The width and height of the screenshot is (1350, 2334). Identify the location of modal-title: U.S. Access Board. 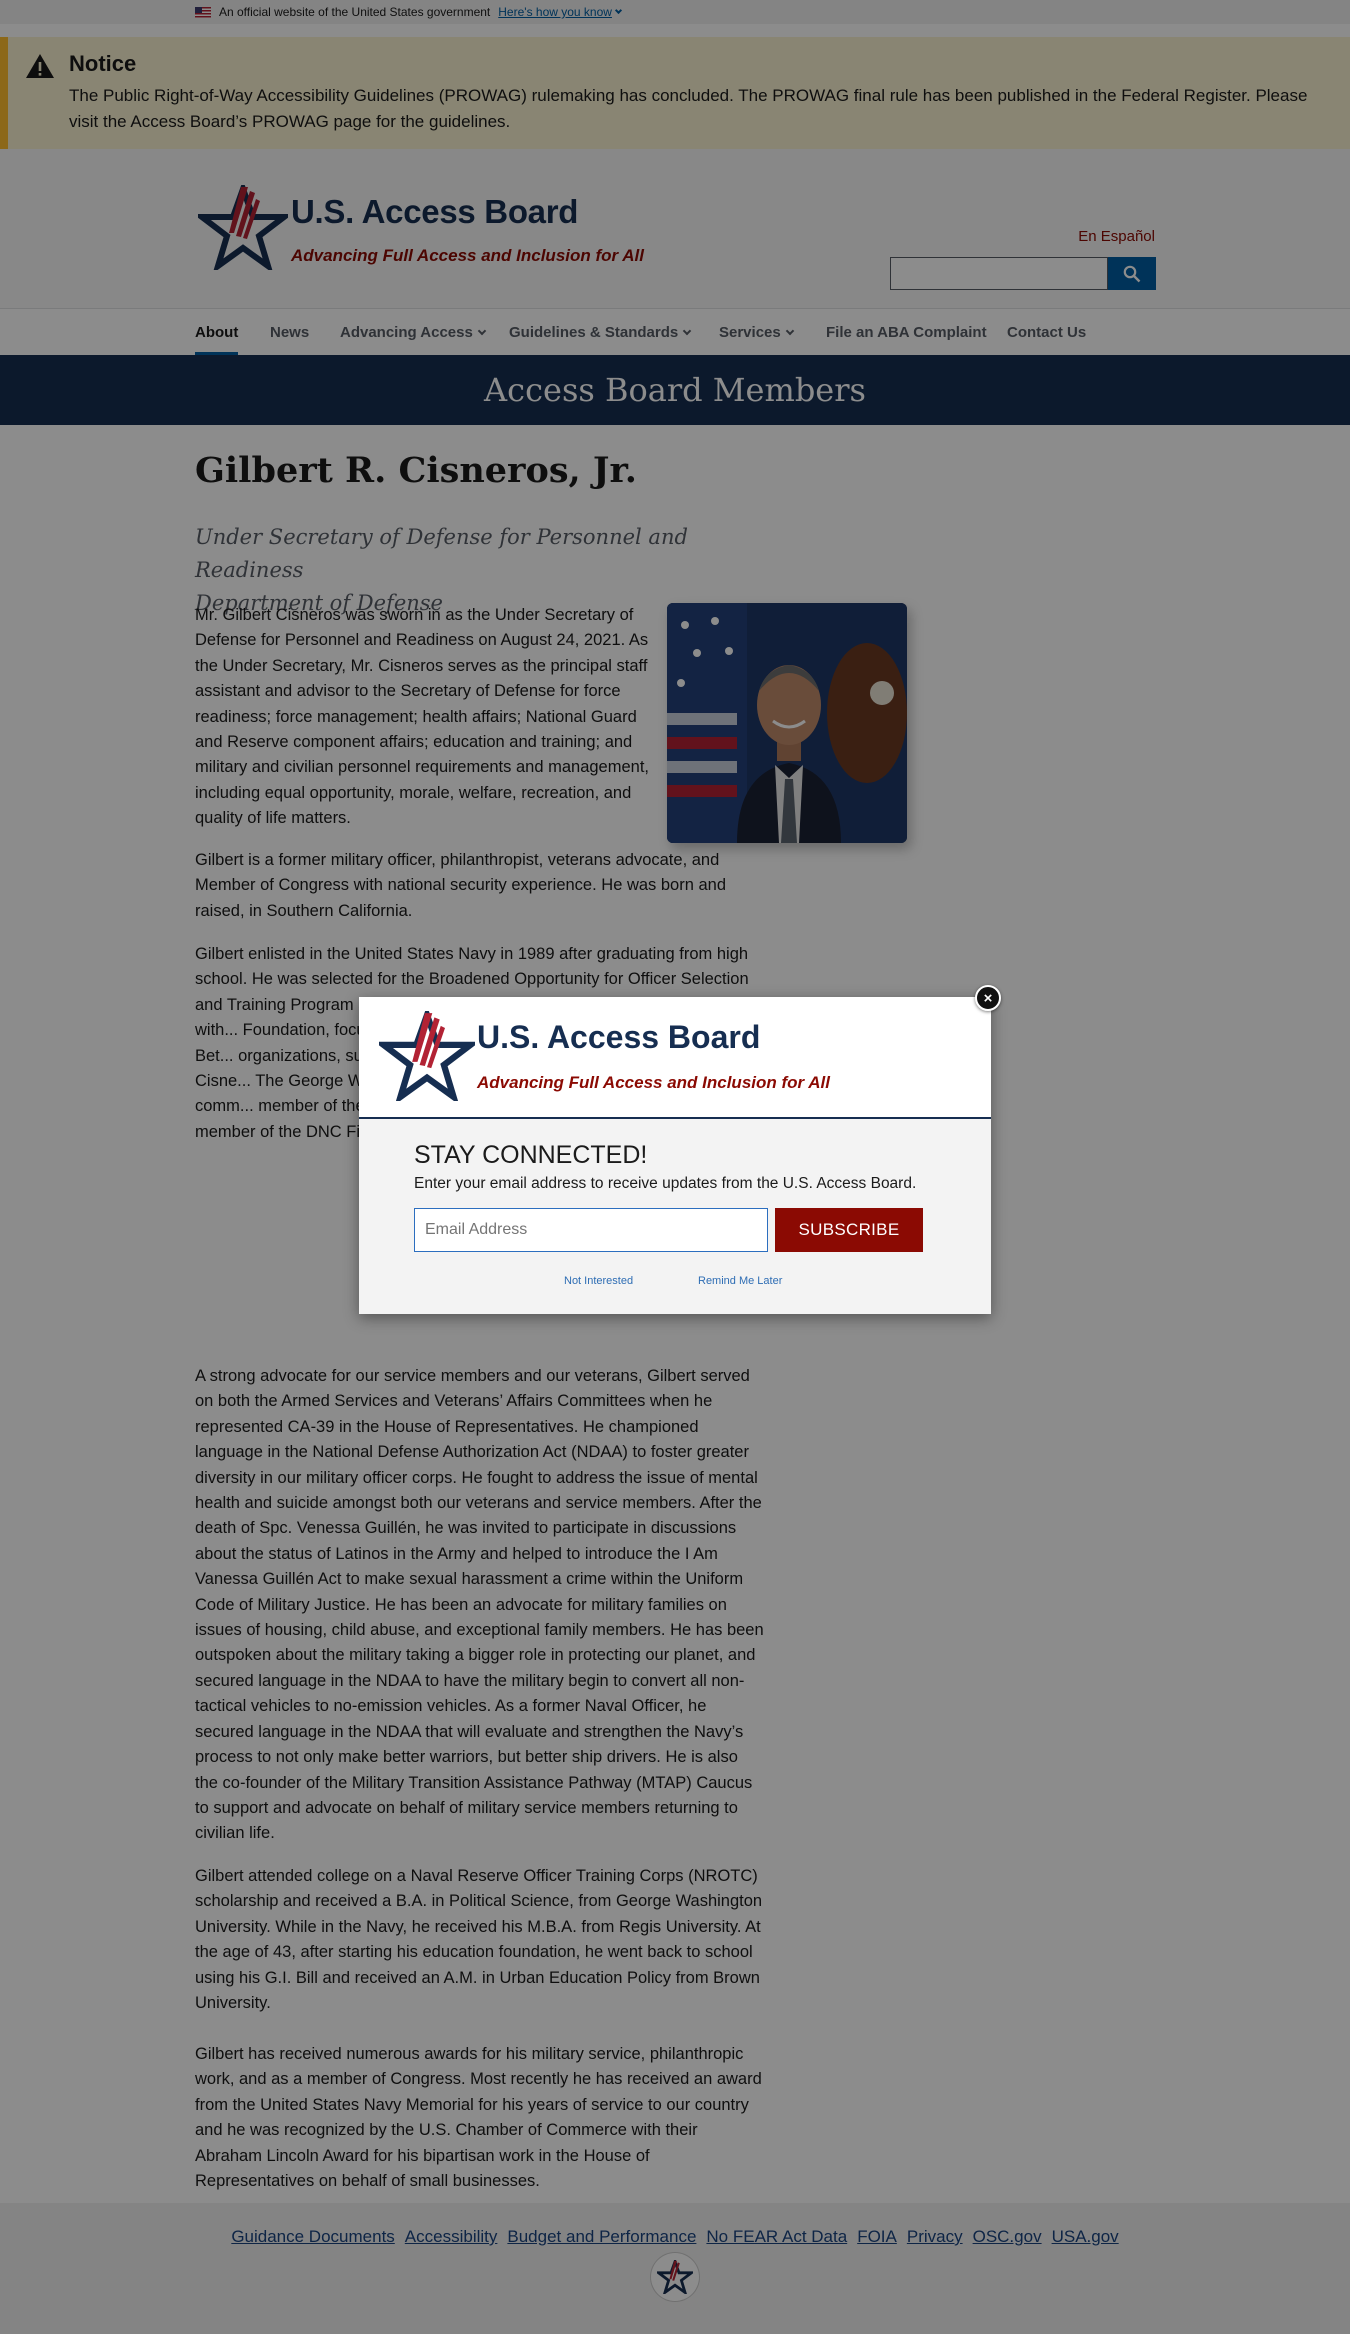
(619, 1037).